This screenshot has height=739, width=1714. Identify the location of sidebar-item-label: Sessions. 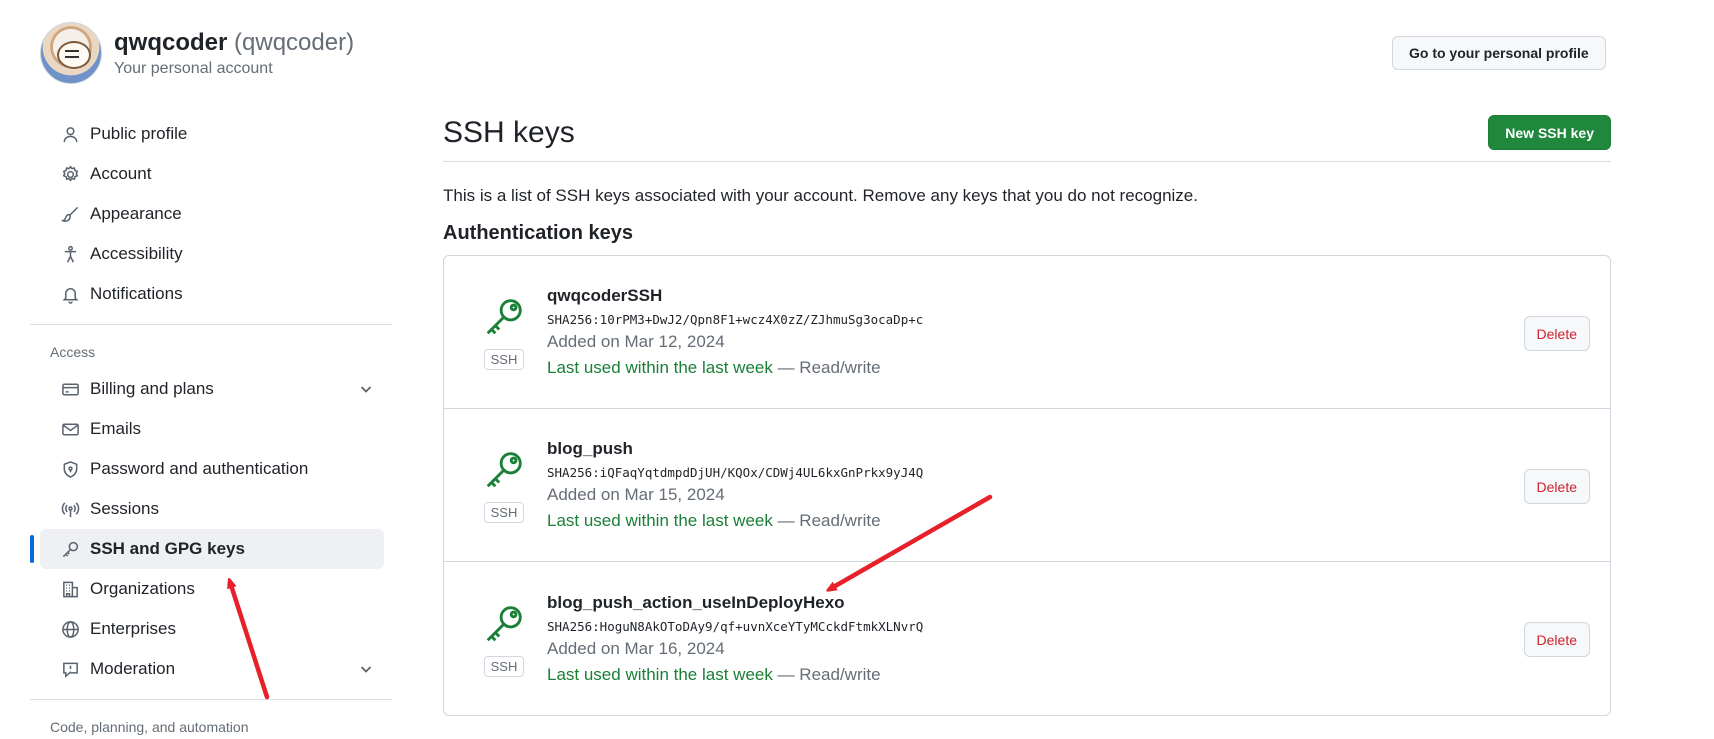
(124, 508).